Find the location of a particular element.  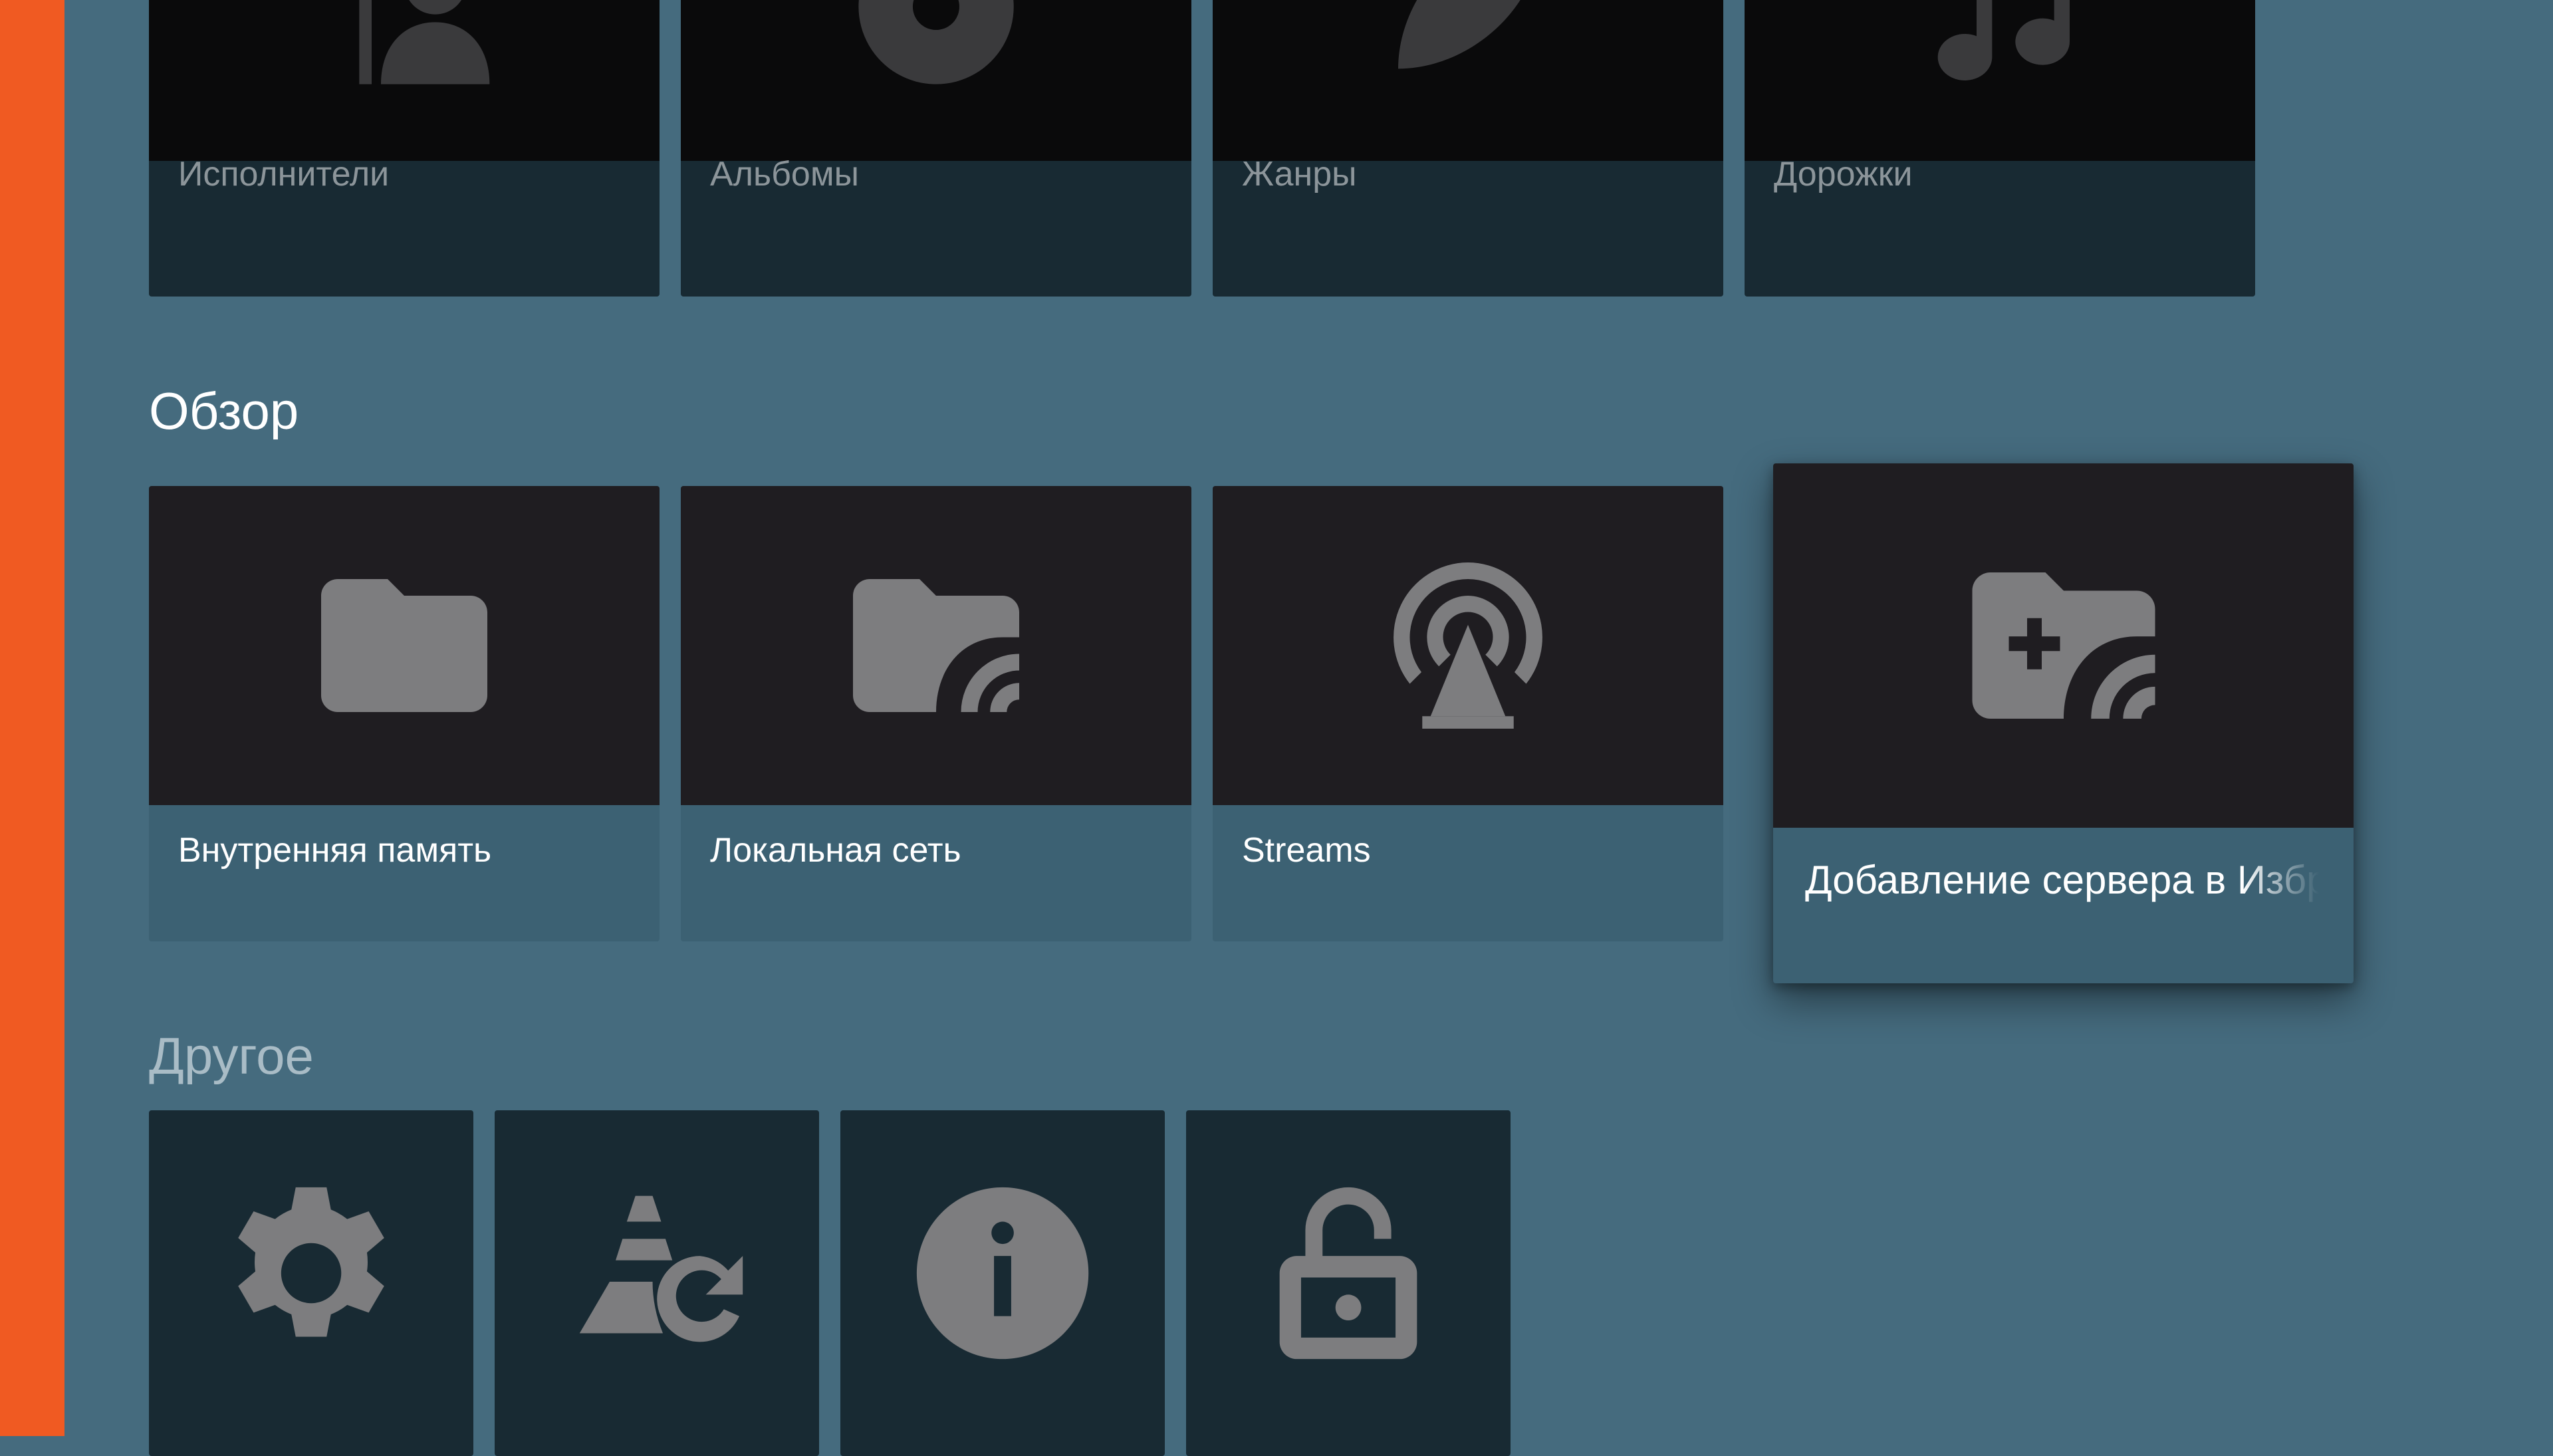

folder-icon is located at coordinates (404, 645).